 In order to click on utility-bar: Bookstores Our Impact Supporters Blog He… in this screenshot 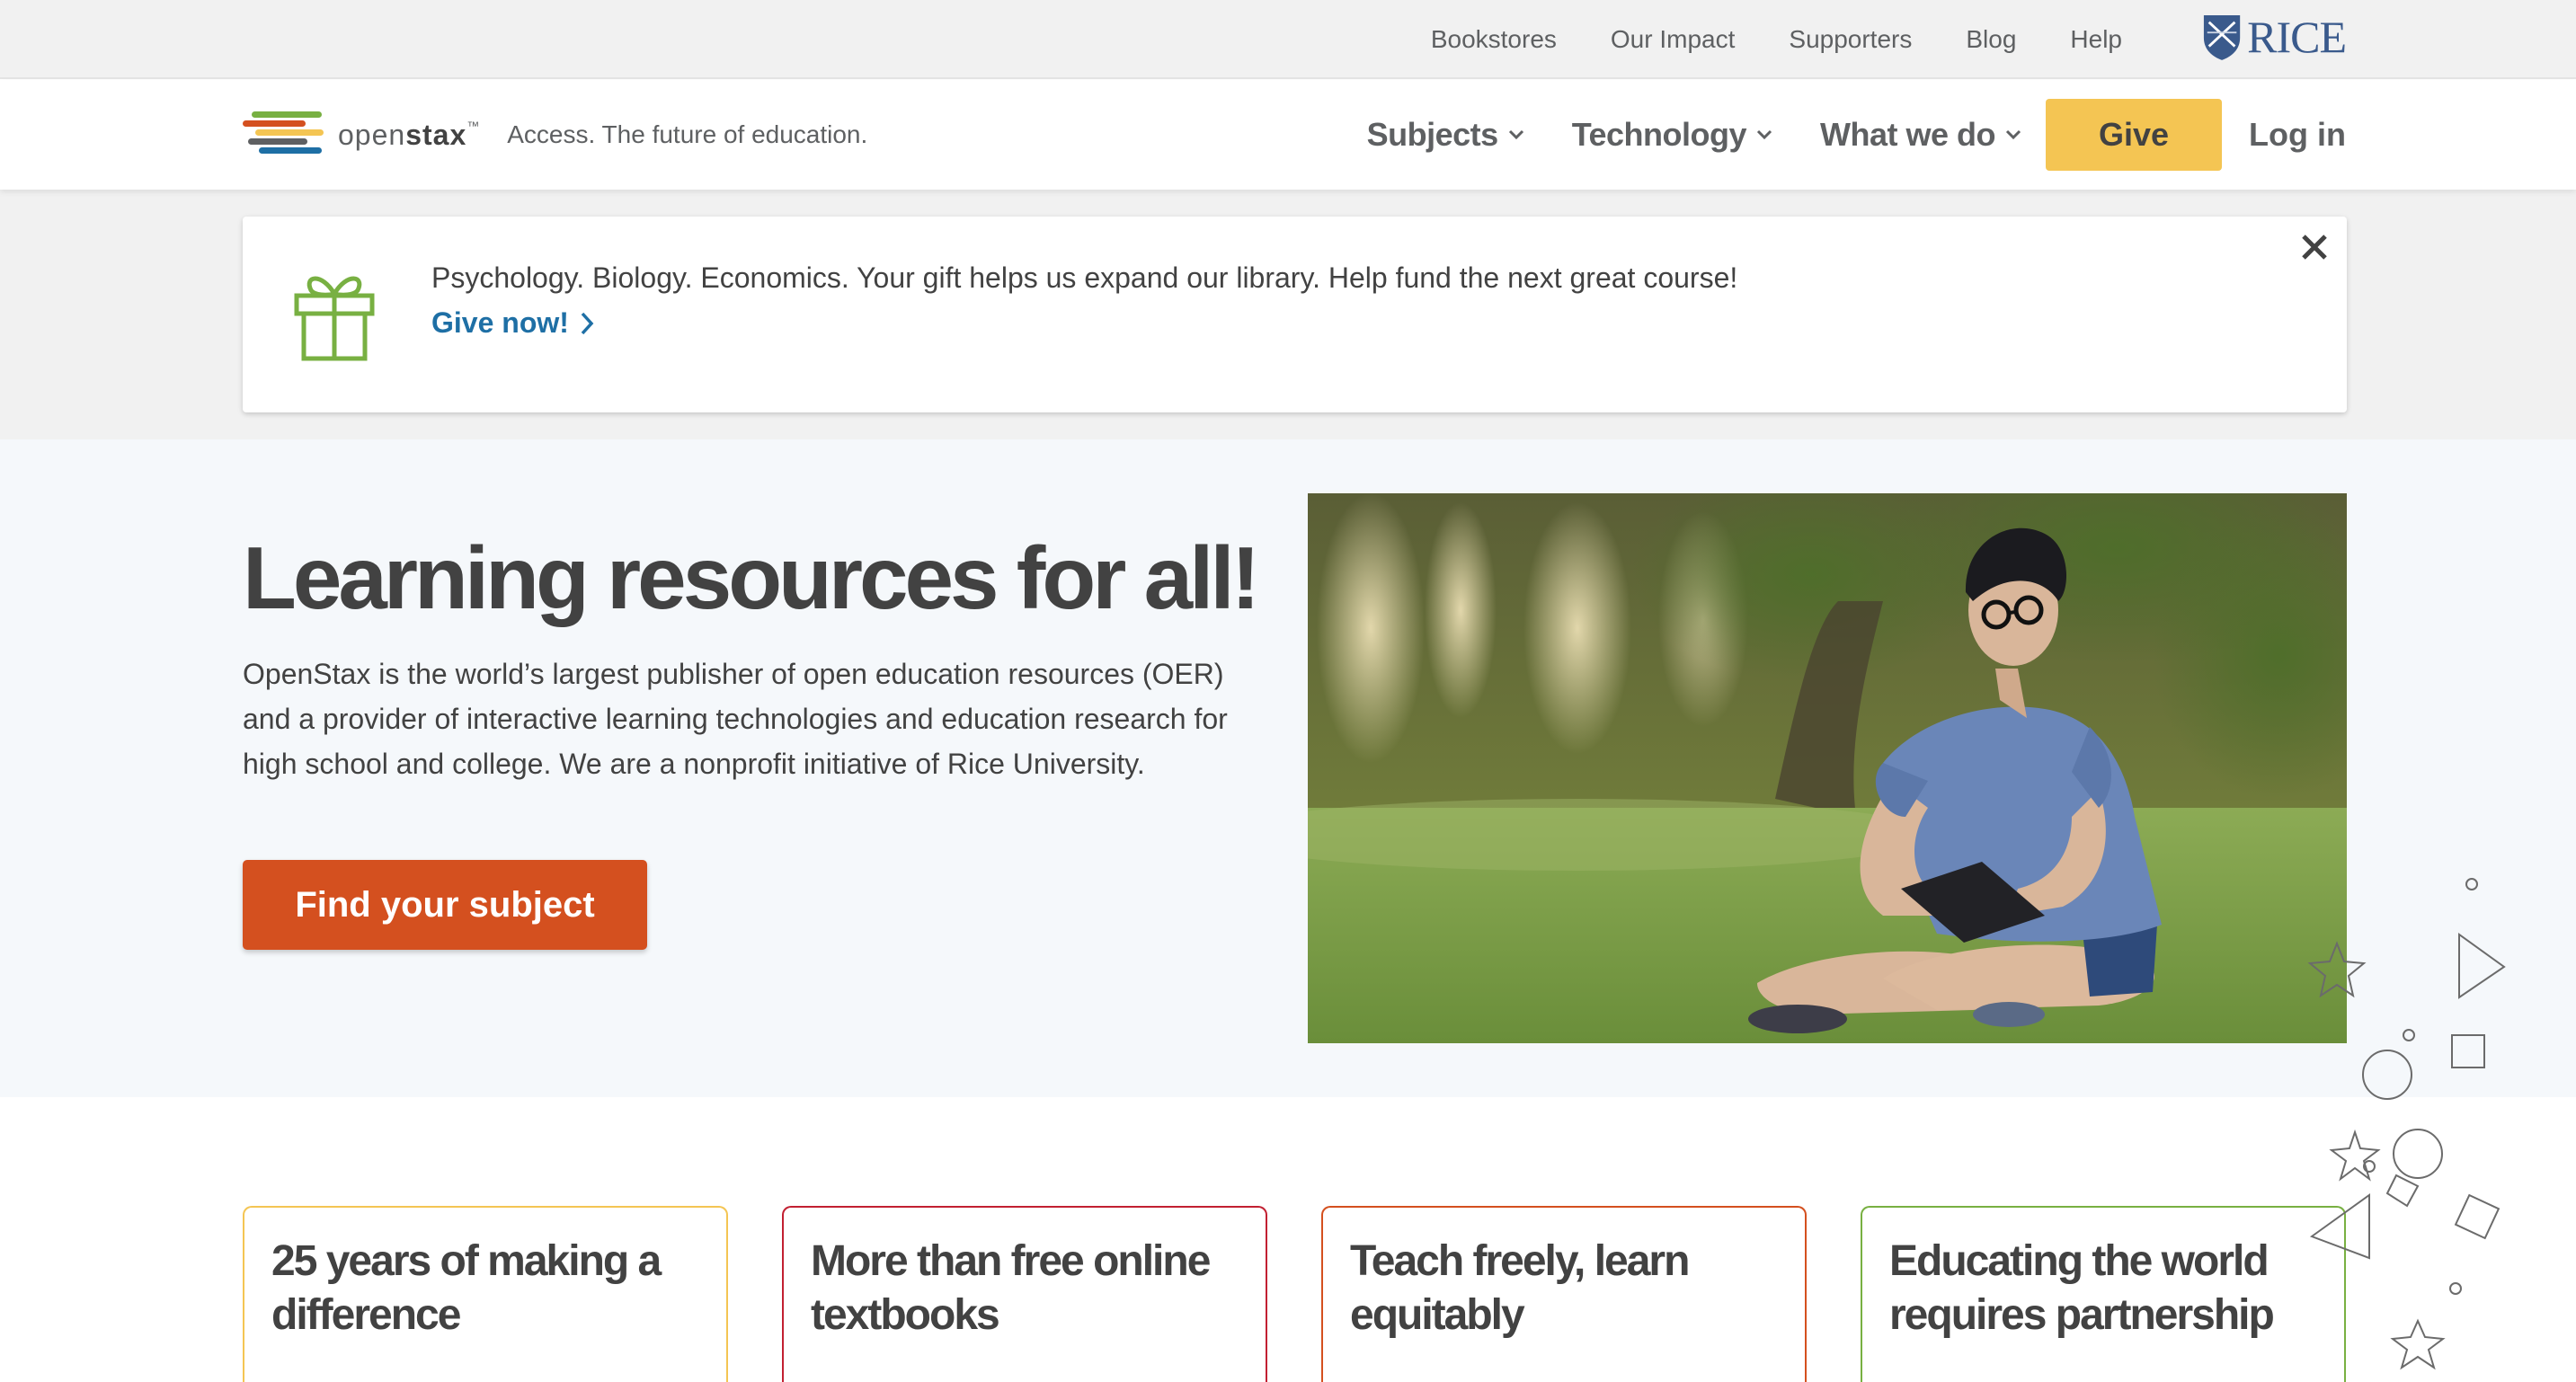, I will do `click(1288, 39)`.